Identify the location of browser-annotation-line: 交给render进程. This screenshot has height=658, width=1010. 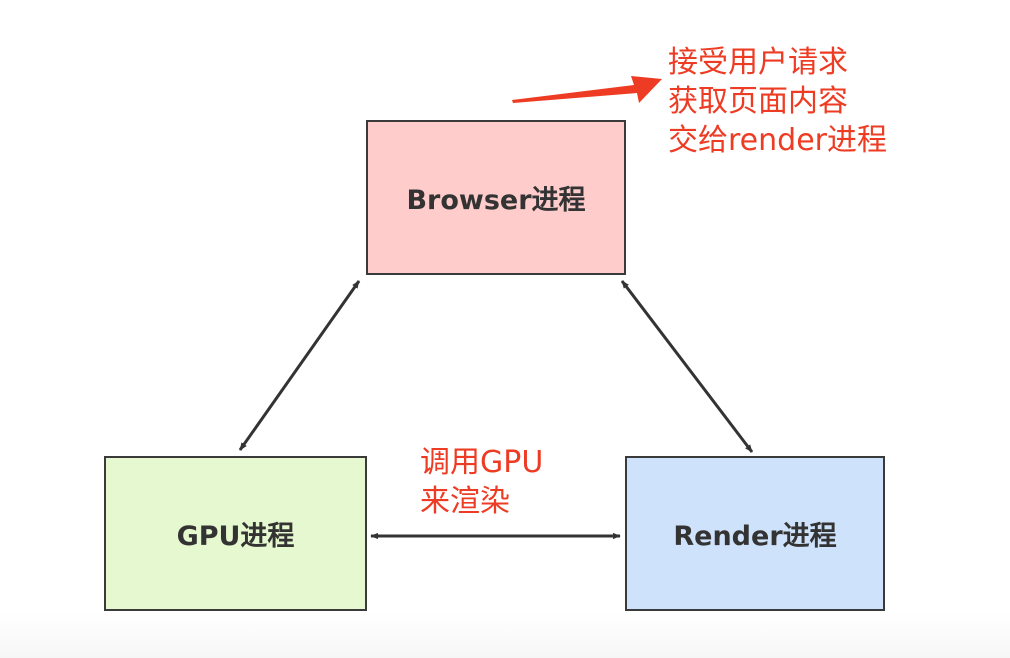
(777, 140).